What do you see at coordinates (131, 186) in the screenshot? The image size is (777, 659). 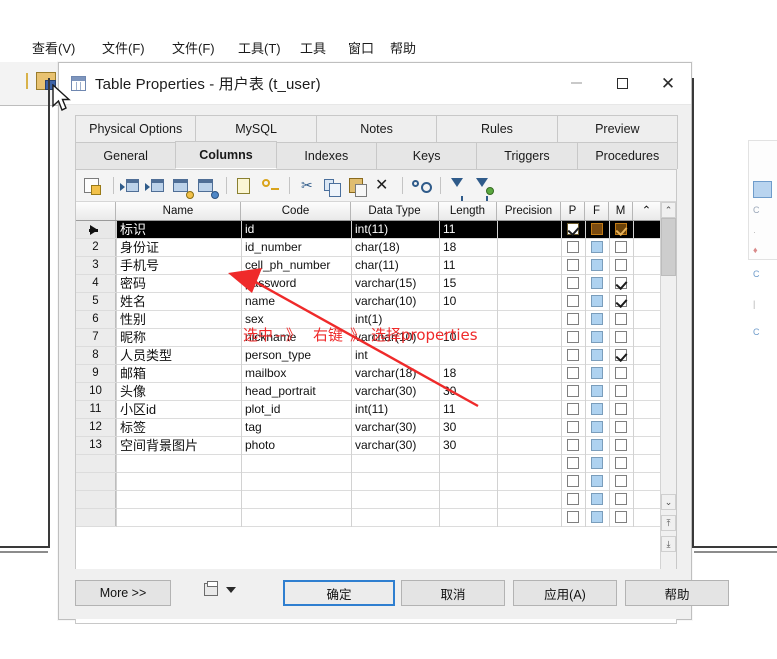 I see `insert-row-icon` at bounding box center [131, 186].